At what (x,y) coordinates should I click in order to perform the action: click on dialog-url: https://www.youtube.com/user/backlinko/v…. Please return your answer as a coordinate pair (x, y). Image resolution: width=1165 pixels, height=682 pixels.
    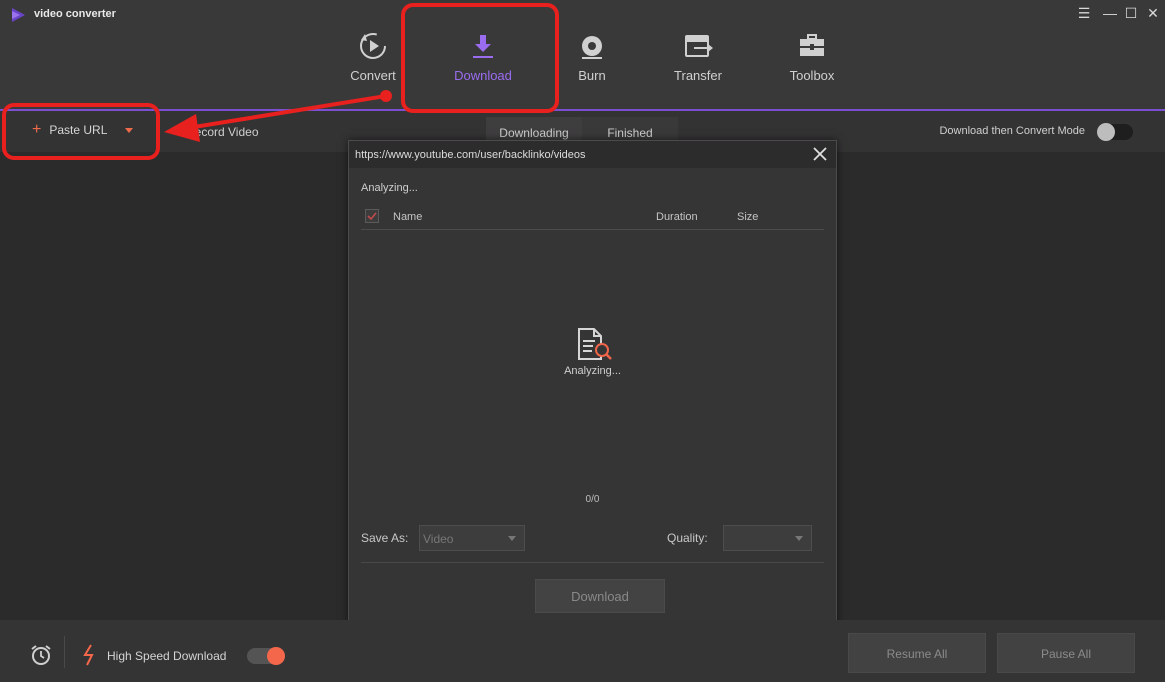
    Looking at the image, I should click on (470, 155).